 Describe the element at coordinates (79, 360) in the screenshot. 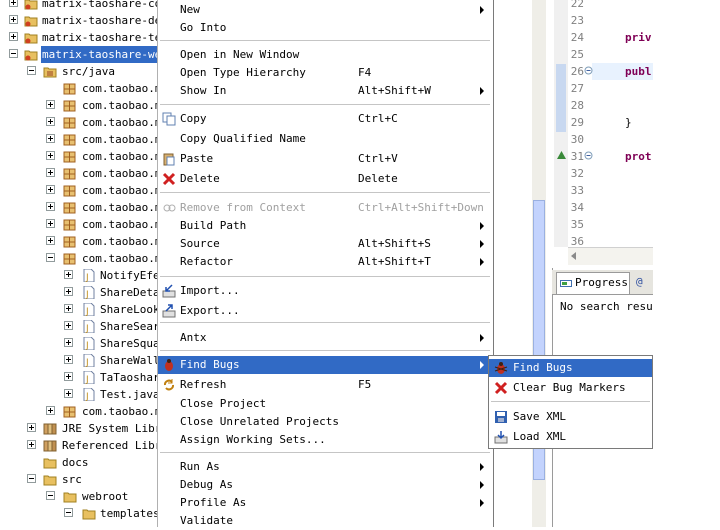

I see `tree-item-class: J ShareWall` at that location.